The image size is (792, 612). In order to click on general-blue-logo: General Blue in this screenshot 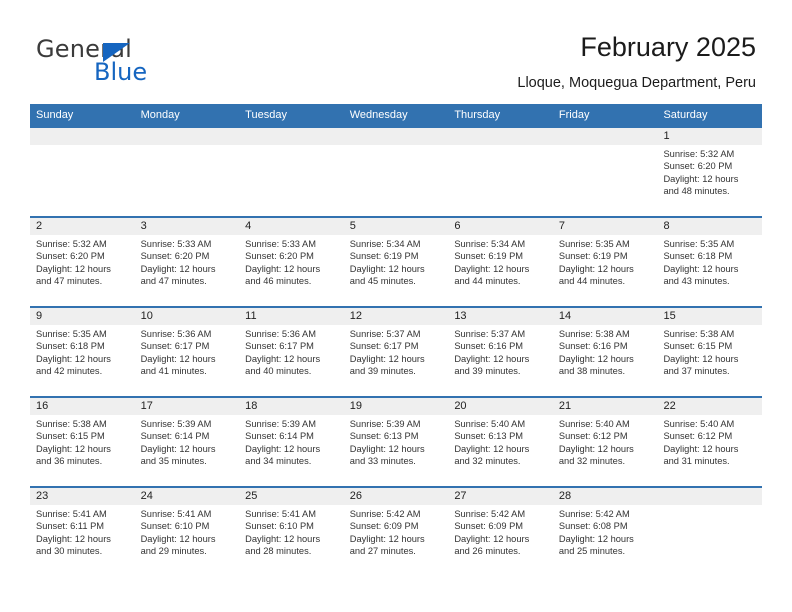, I will do `click(151, 62)`.